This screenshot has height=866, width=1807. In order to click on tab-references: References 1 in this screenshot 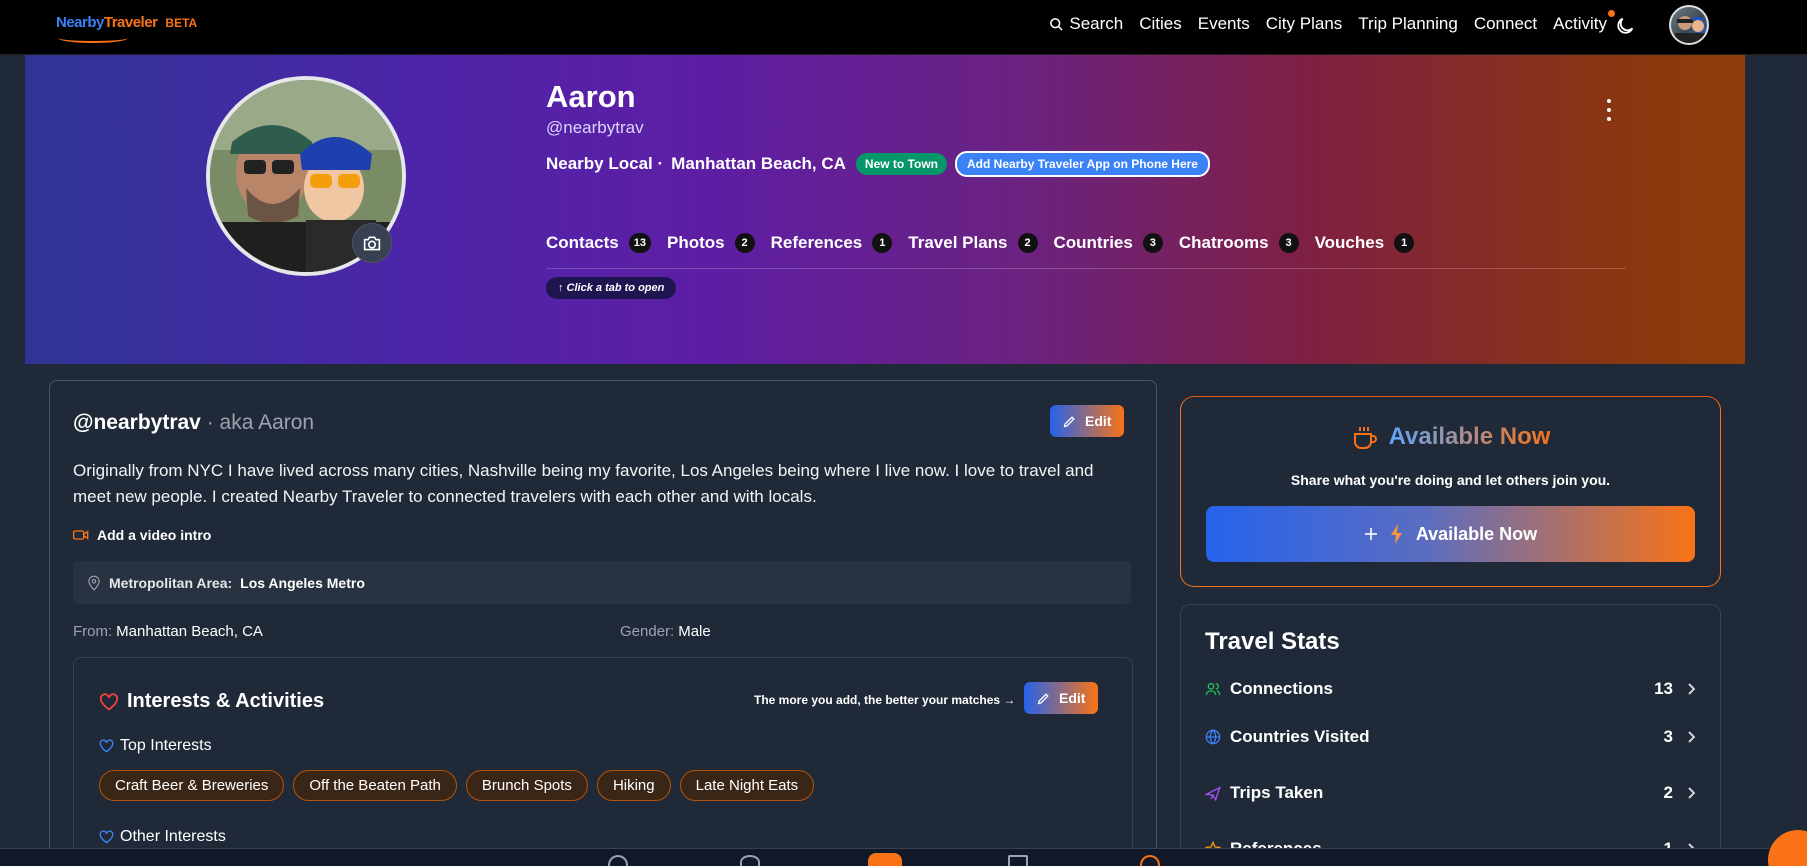, I will do `click(832, 243)`.